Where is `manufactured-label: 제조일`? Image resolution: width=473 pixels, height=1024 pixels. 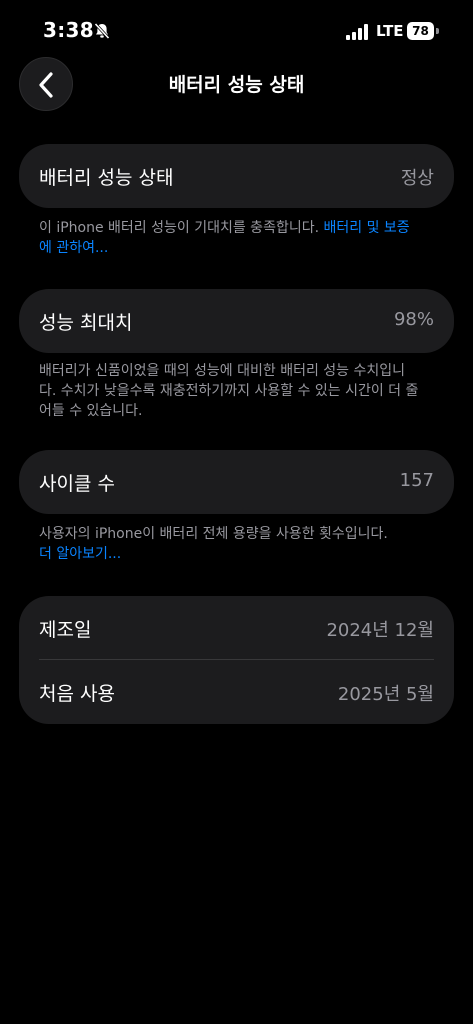
manufactured-label: 제조일 is located at coordinates (65, 630).